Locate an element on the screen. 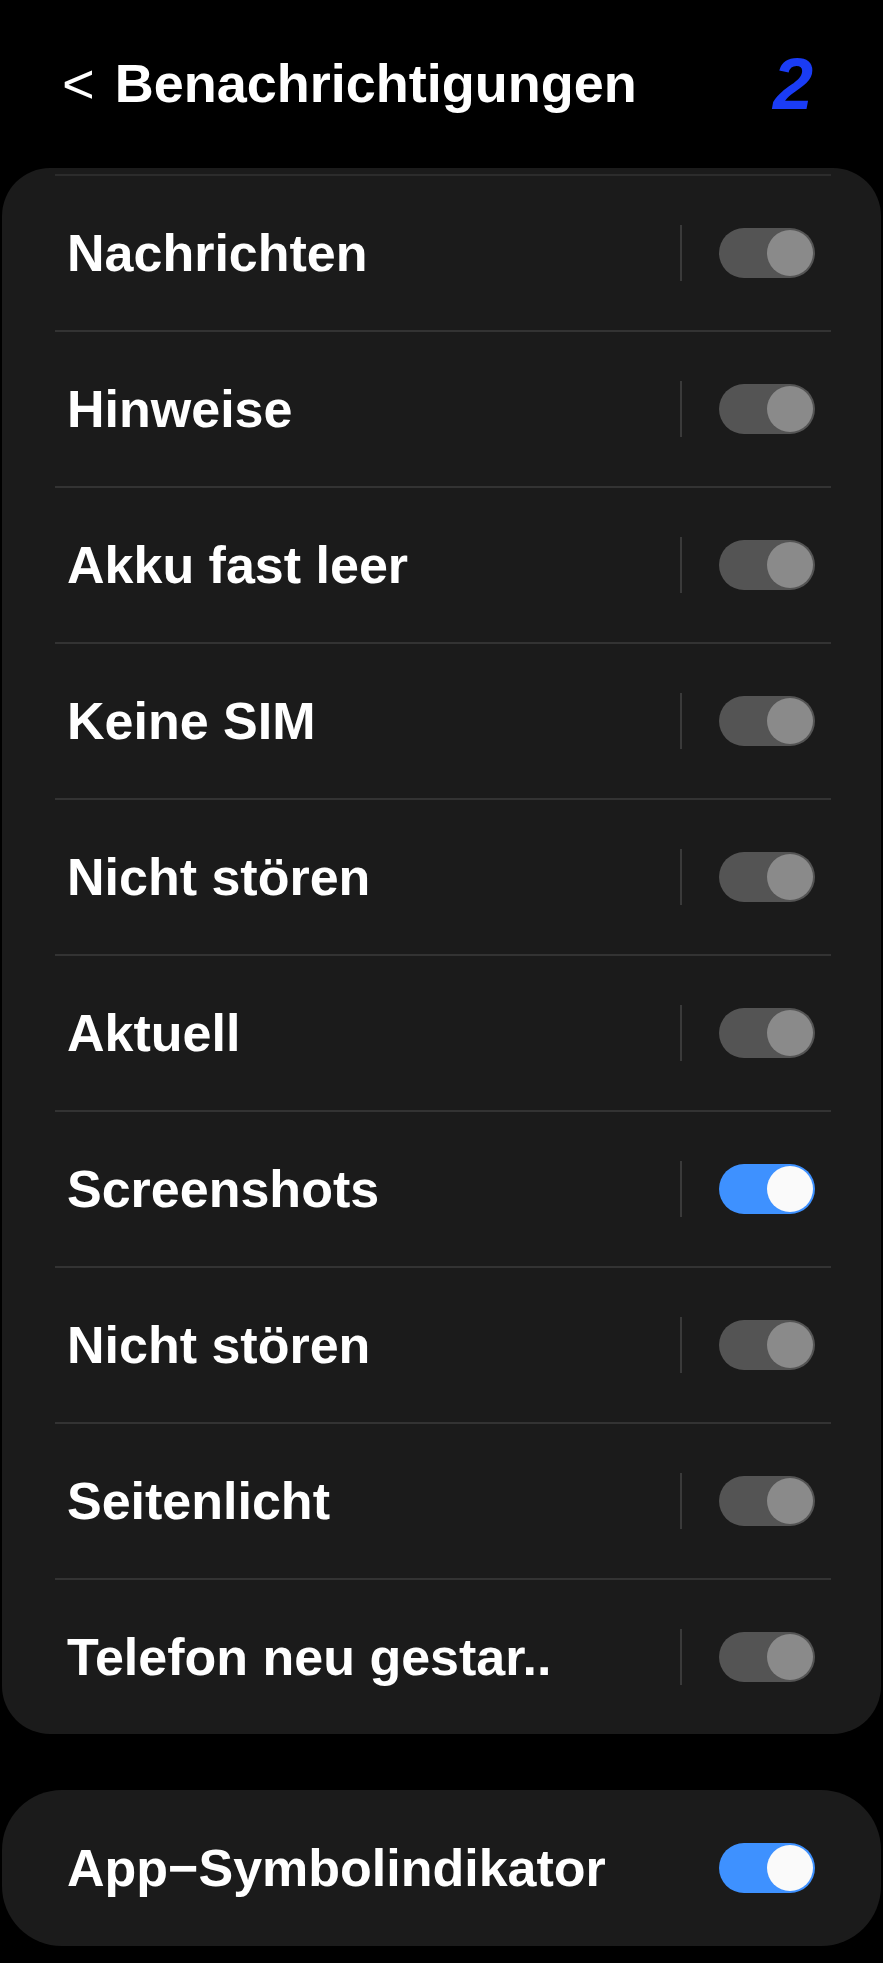 The height and width of the screenshot is (1963, 883). setting-label: Akku fast leer is located at coordinates (238, 565).